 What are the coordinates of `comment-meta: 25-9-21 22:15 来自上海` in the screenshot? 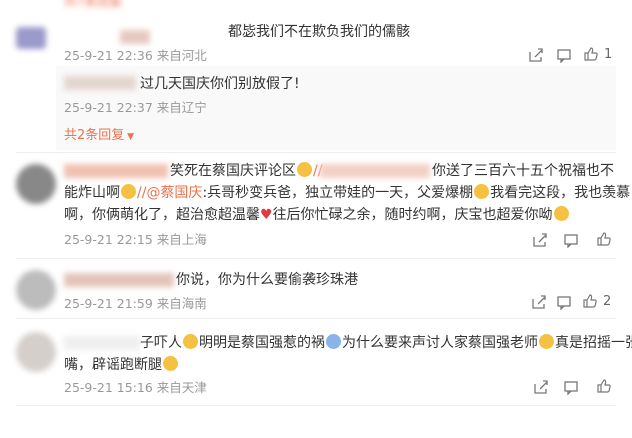 It's located at (135, 239).